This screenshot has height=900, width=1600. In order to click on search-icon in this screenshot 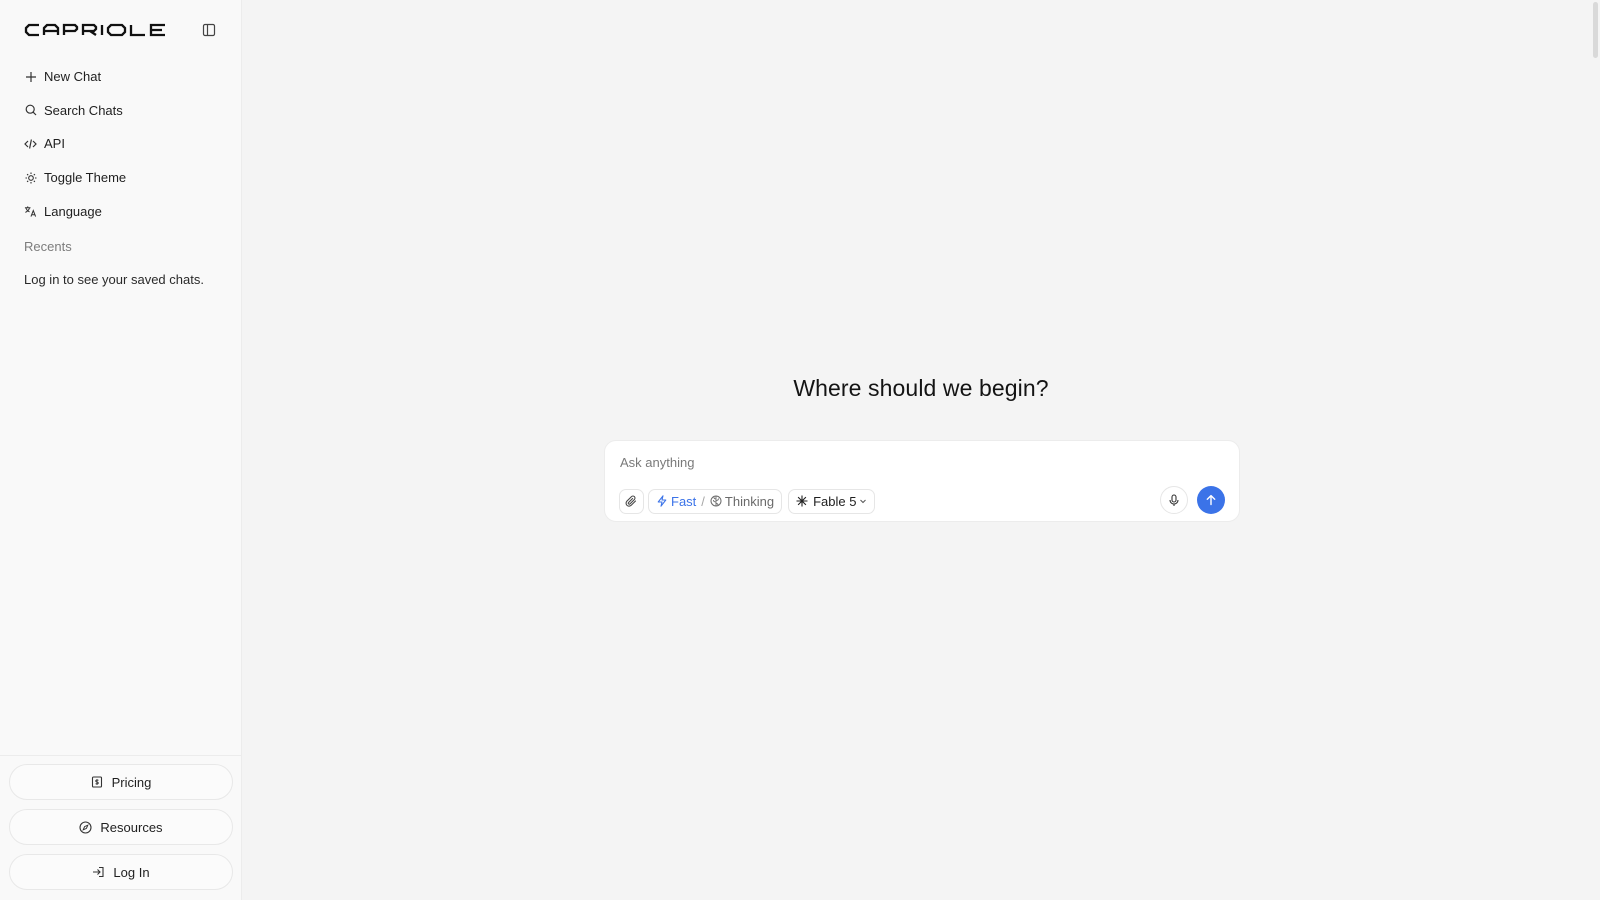, I will do `click(30, 110)`.